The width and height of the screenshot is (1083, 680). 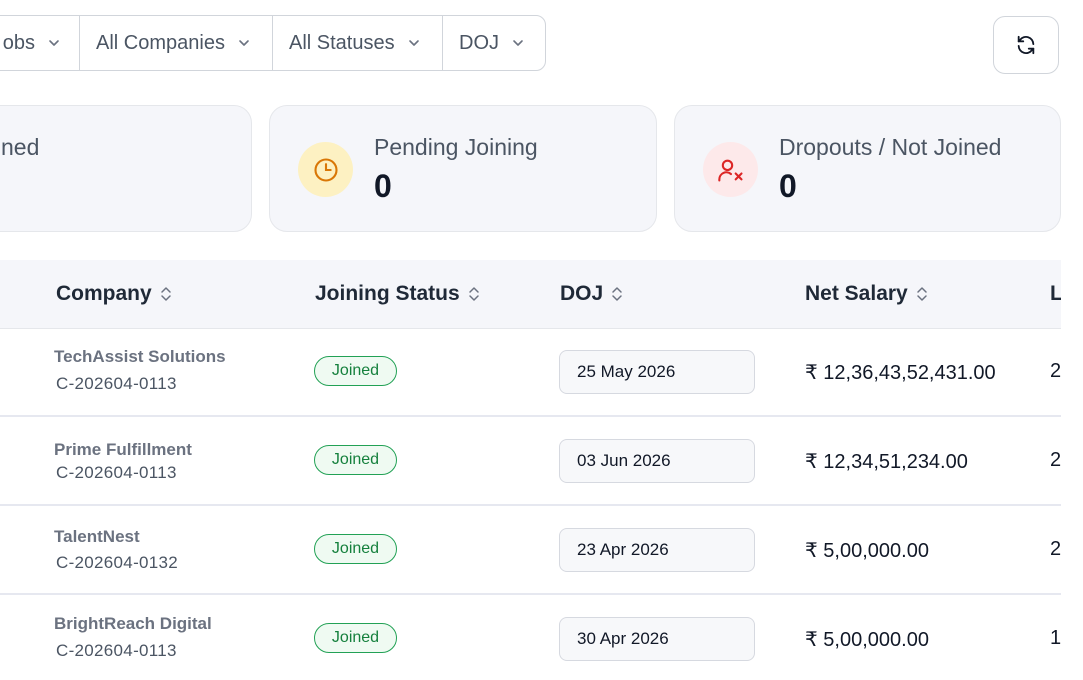 I want to click on company-code: C-202604-0132, so click(x=117, y=562).